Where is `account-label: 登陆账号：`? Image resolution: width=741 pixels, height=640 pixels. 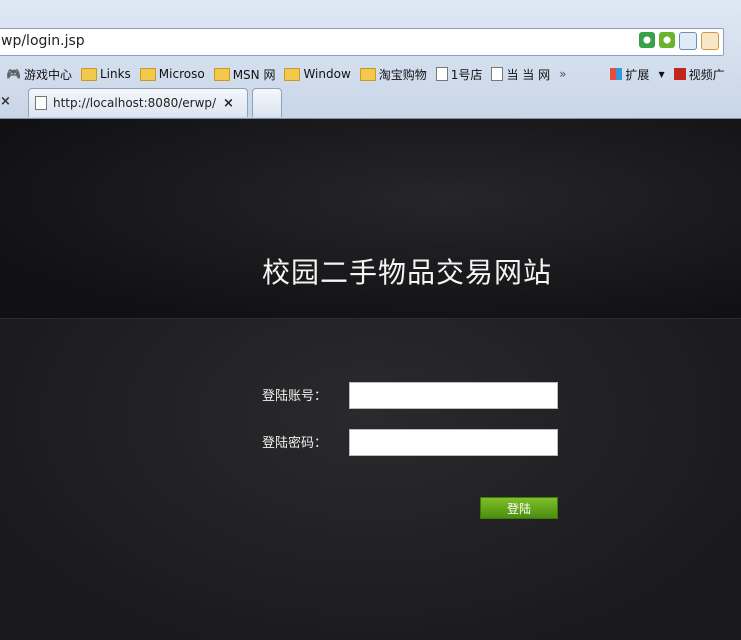
account-label: 登陆账号： is located at coordinates (295, 396).